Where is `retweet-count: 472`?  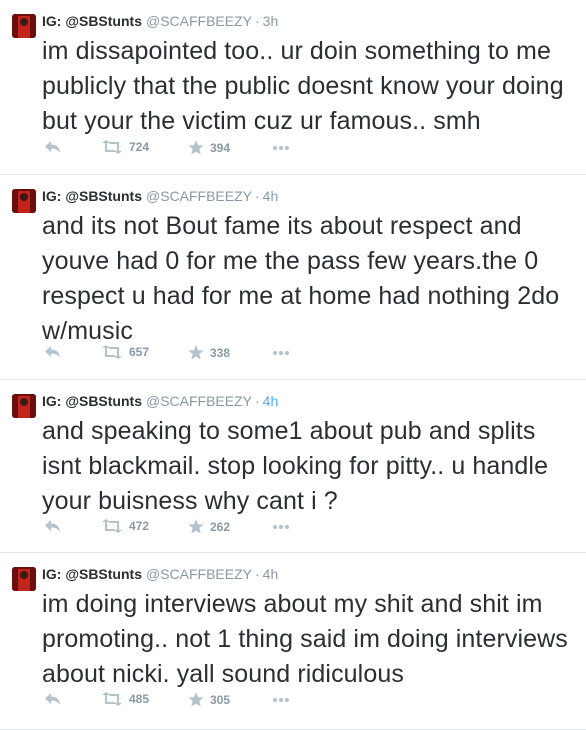
retweet-count: 472 is located at coordinates (139, 526).